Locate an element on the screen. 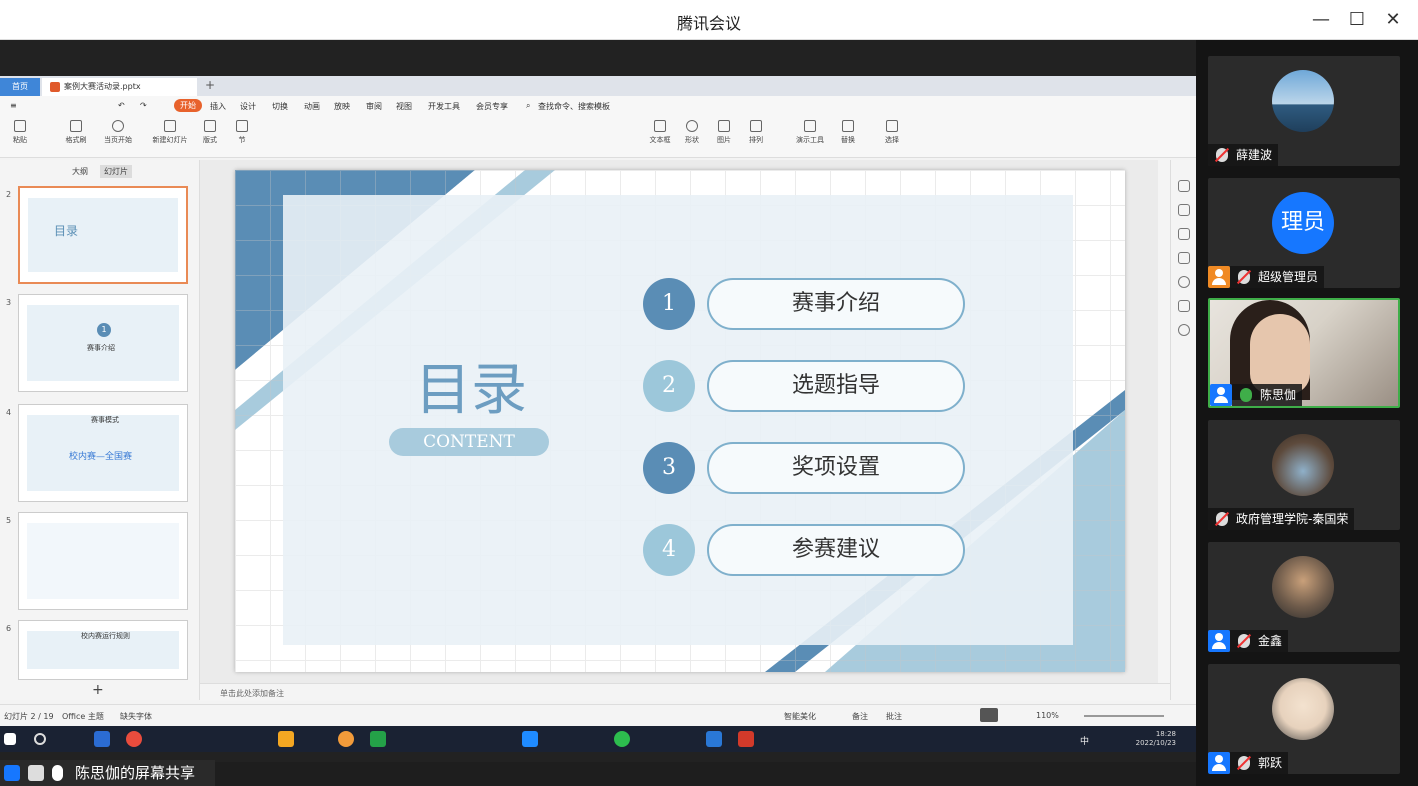 The height and width of the screenshot is (786, 1418). section-label: 节 is located at coordinates (242, 140).